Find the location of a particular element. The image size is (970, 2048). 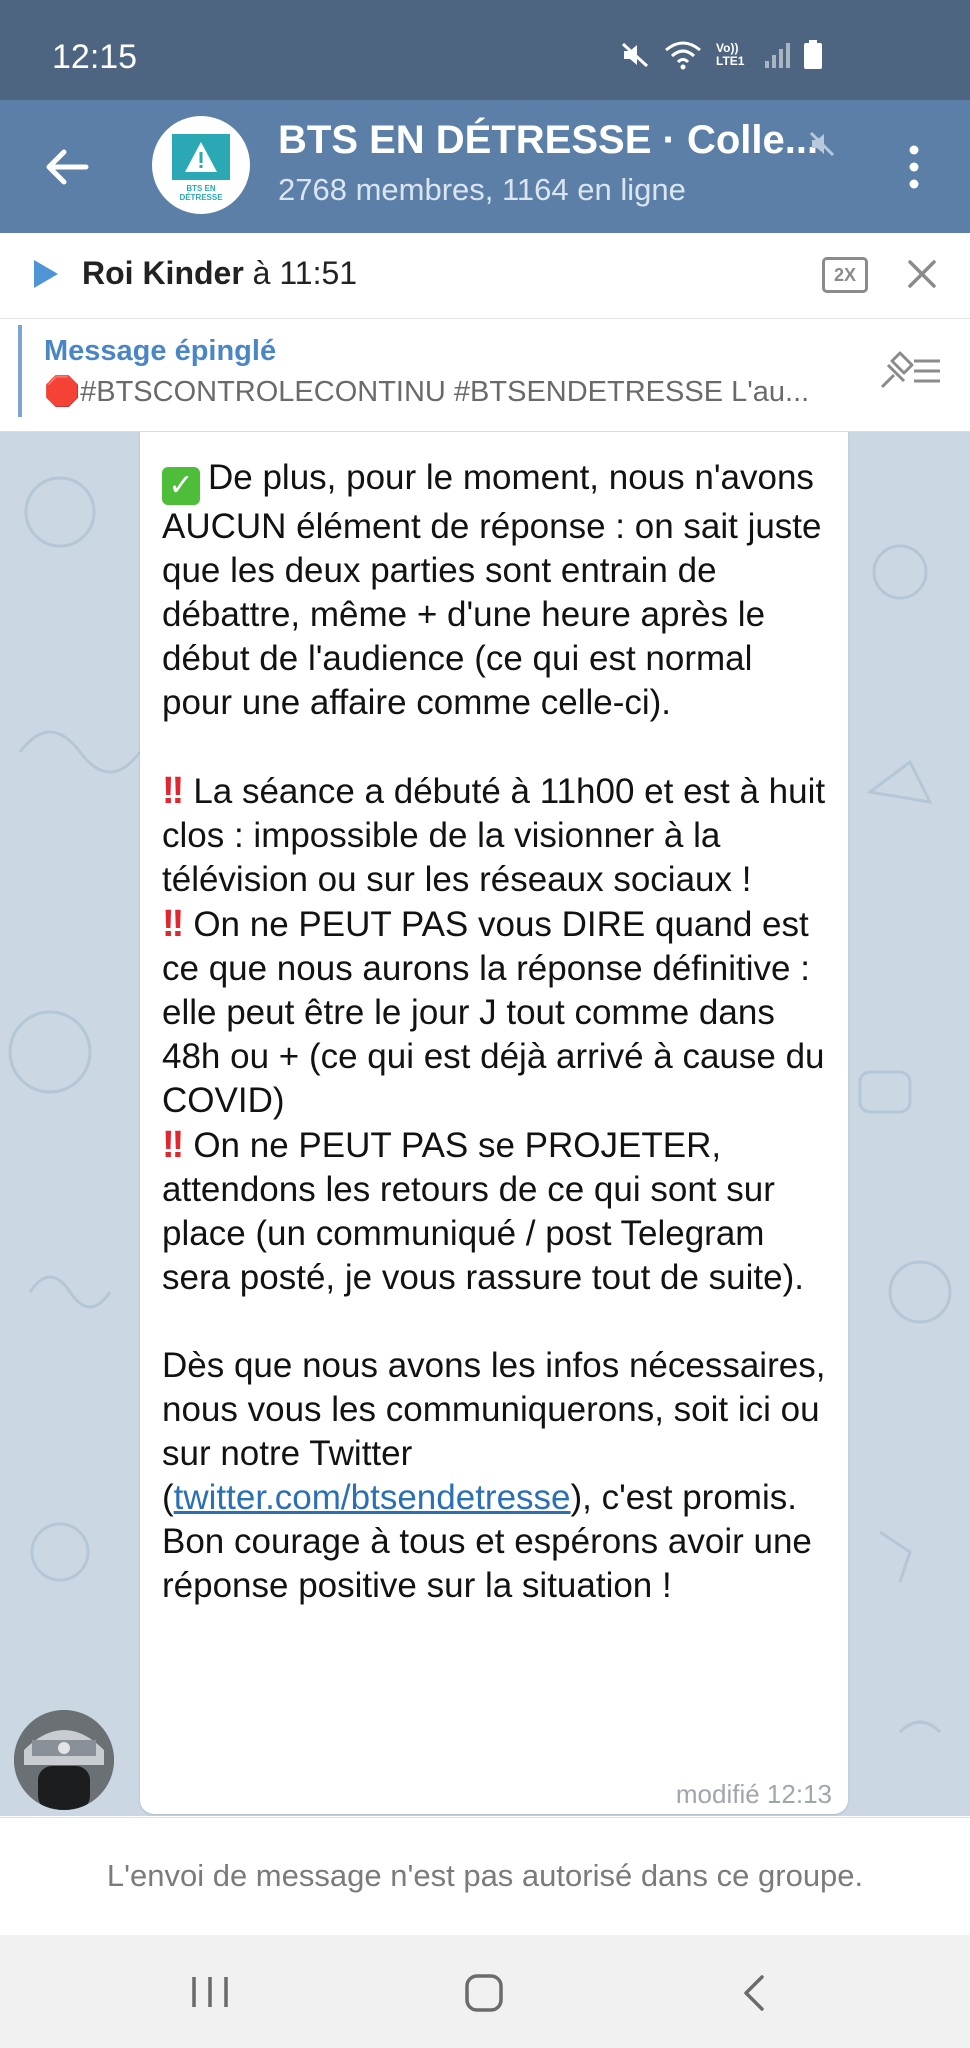

audio-info: Roi Kinder à 11:51 is located at coordinates (219, 273).